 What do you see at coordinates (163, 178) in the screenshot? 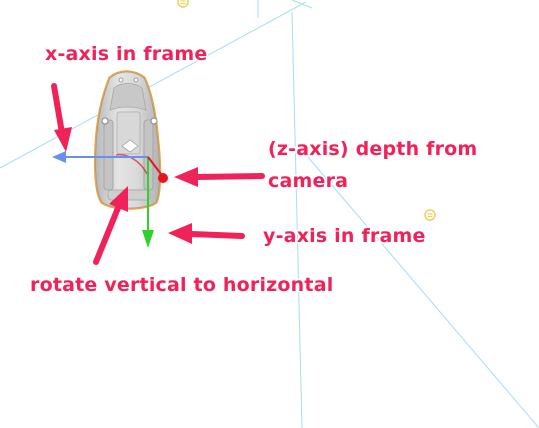
I see `z-axis-handle` at bounding box center [163, 178].